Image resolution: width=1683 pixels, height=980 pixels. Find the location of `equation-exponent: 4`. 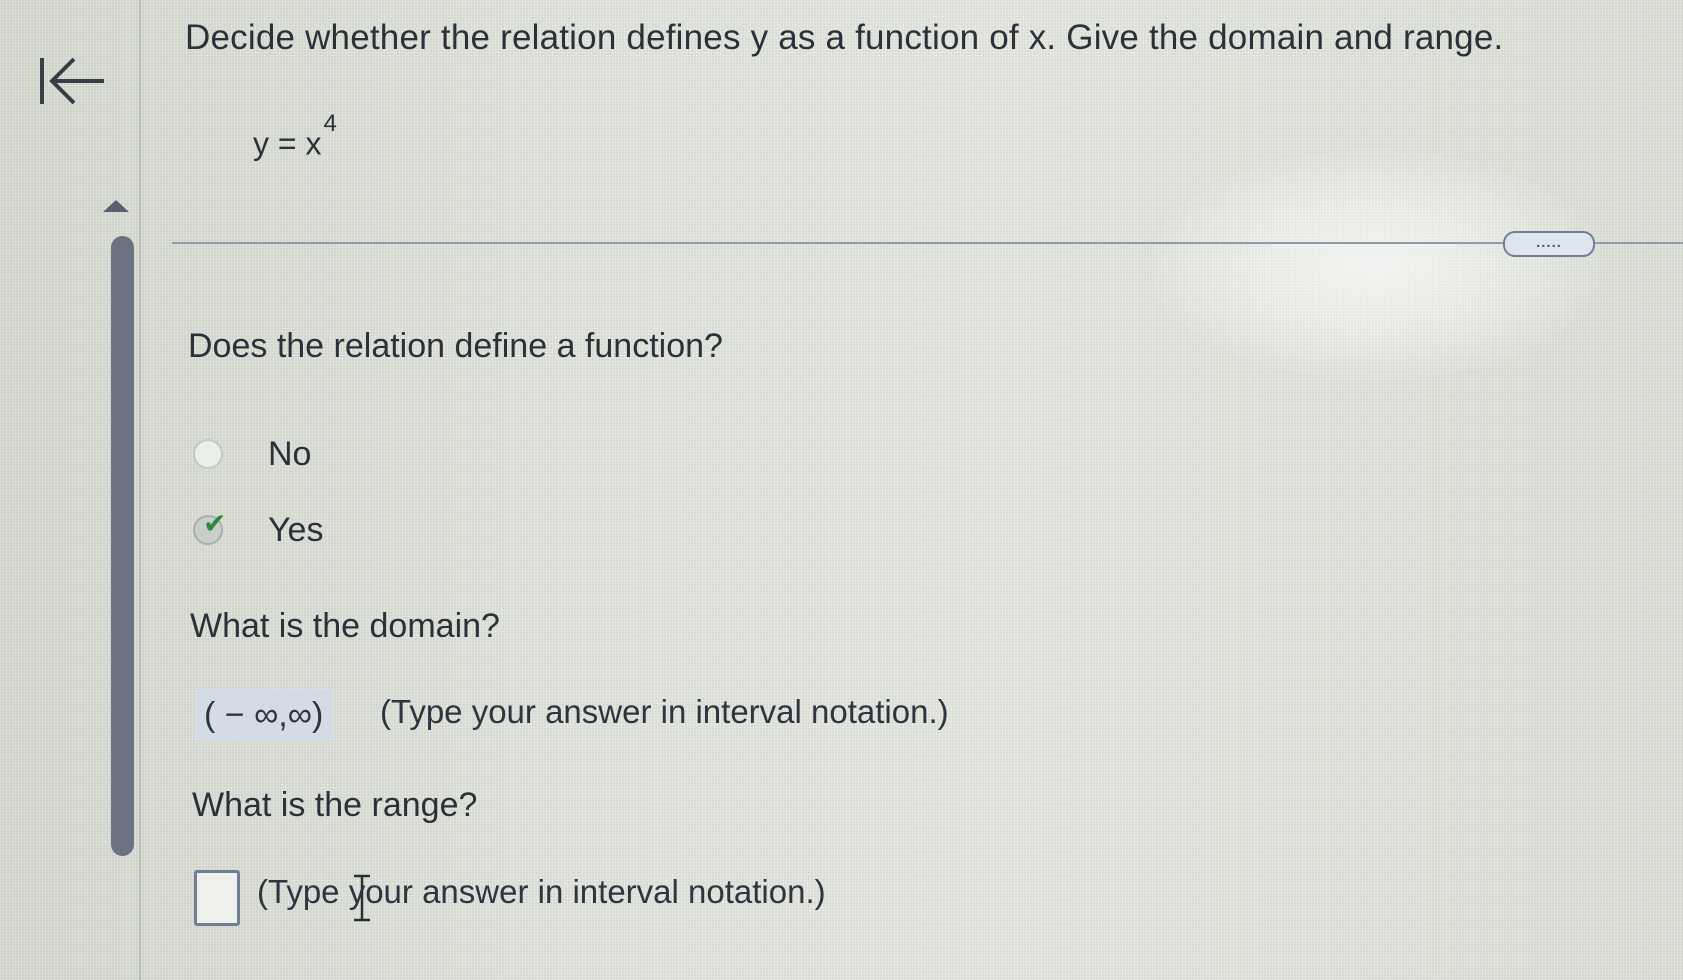

equation-exponent: 4 is located at coordinates (330, 123).